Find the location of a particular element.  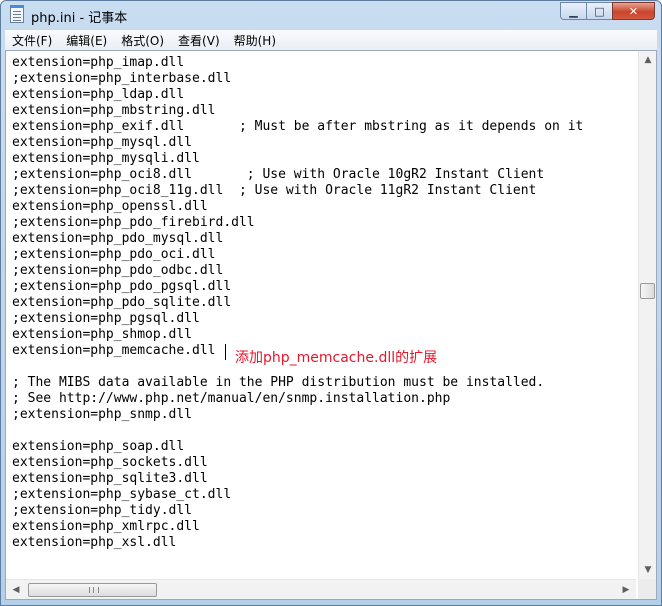

code-line: ;extension=php_pdo_oci.dll is located at coordinates (114, 254).